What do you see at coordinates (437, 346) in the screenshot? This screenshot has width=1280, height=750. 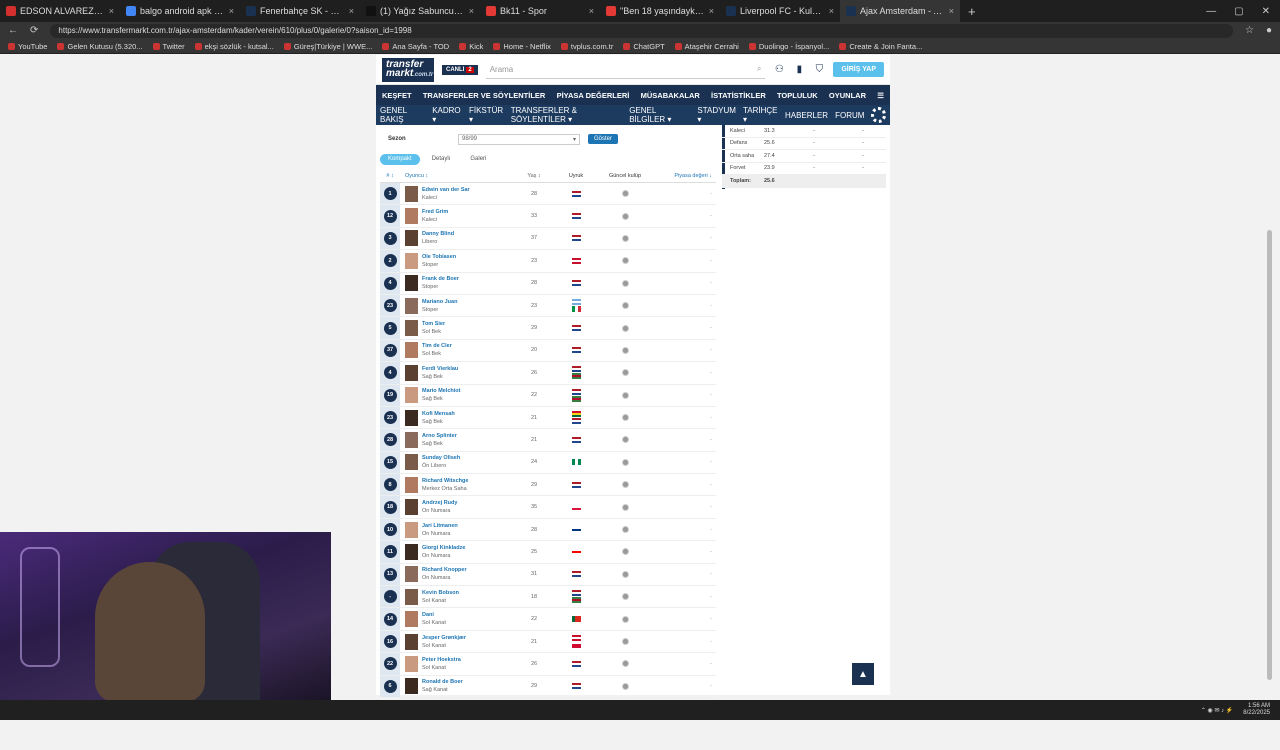 I see `player-name-link: Tim de Cler` at bounding box center [437, 346].